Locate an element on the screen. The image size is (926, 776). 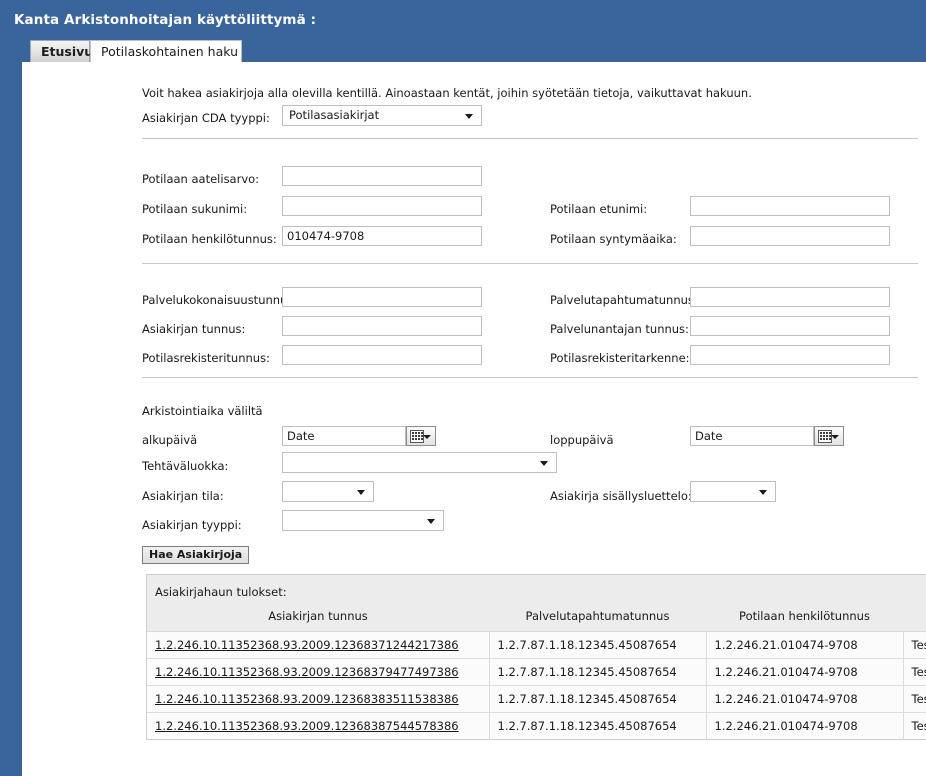
patient-title-input is located at coordinates (382, 176).